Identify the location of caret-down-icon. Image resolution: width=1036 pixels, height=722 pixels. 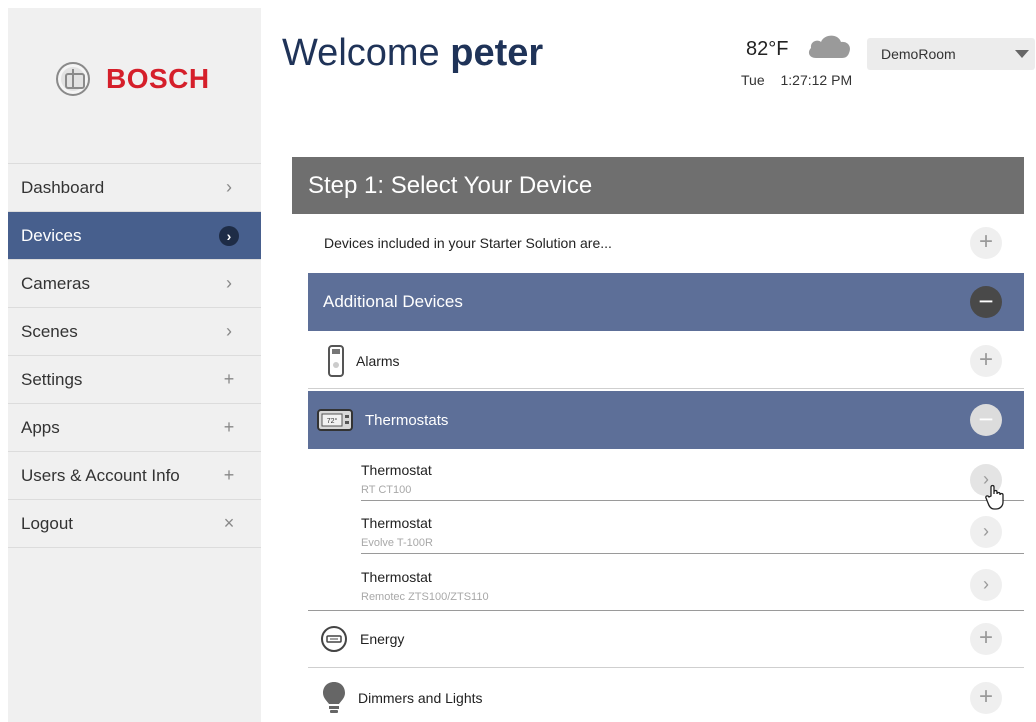
(1022, 54).